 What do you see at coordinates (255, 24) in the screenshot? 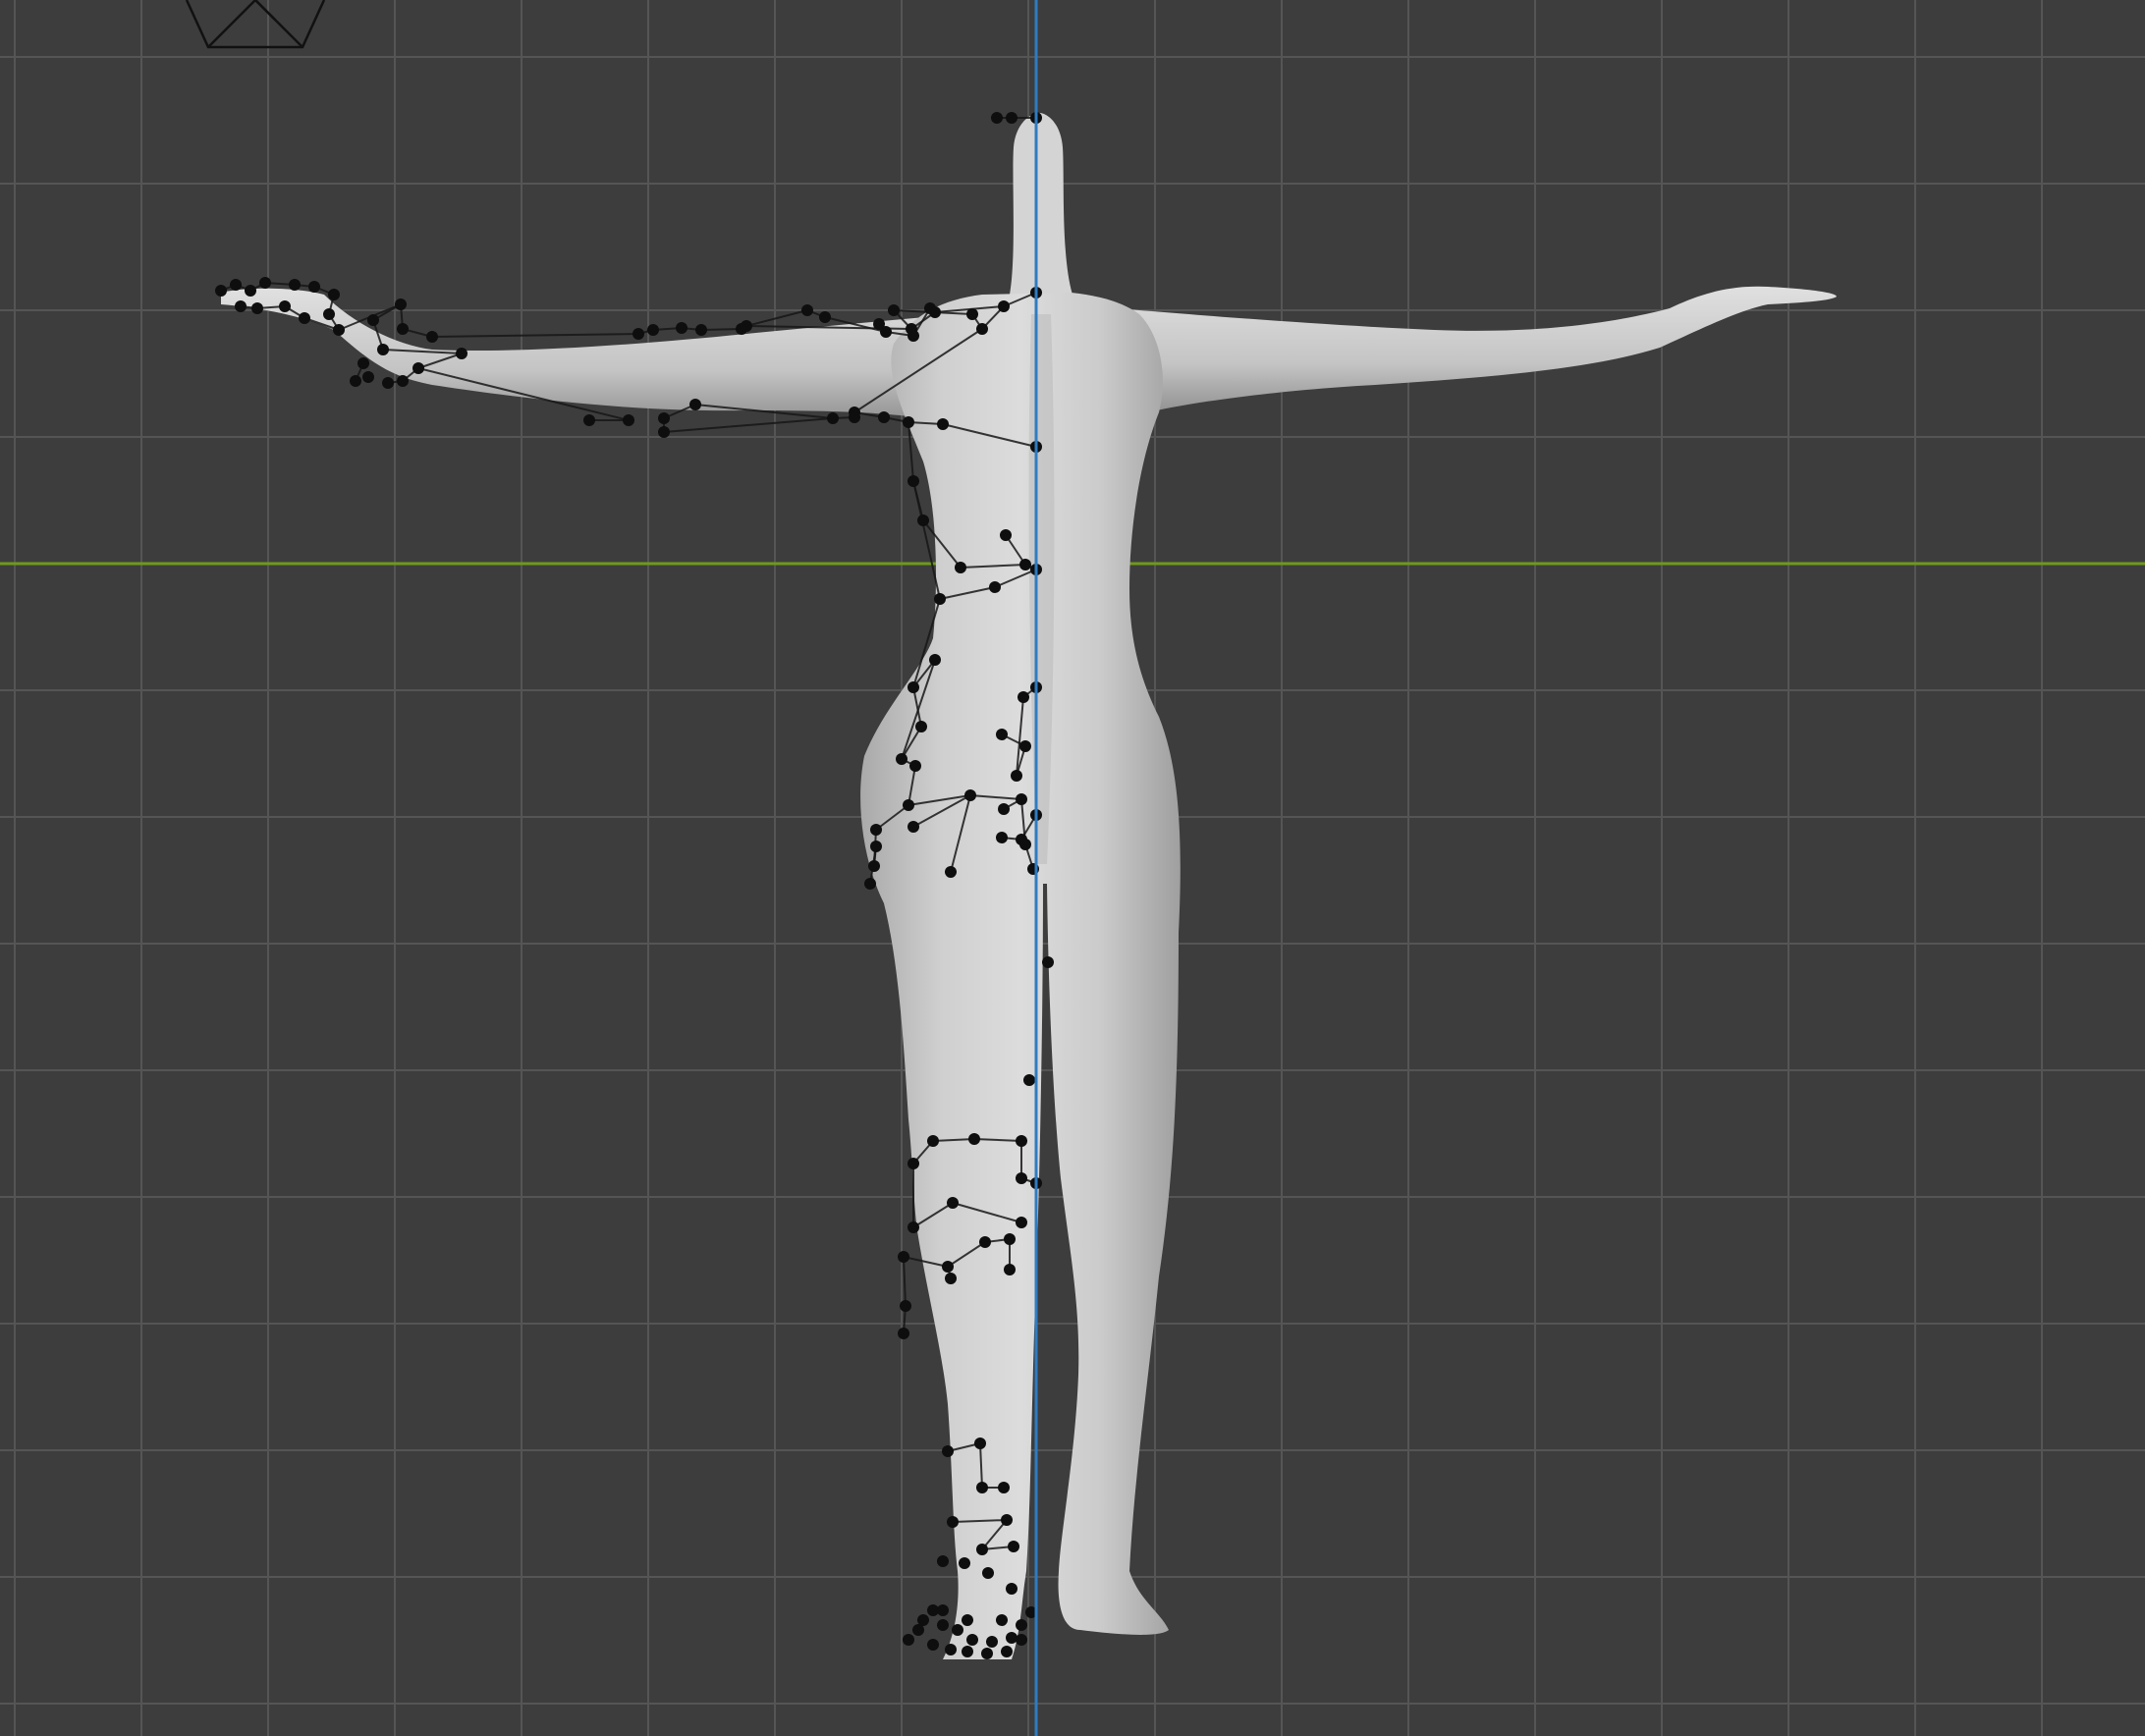
I see `camera-icon` at bounding box center [255, 24].